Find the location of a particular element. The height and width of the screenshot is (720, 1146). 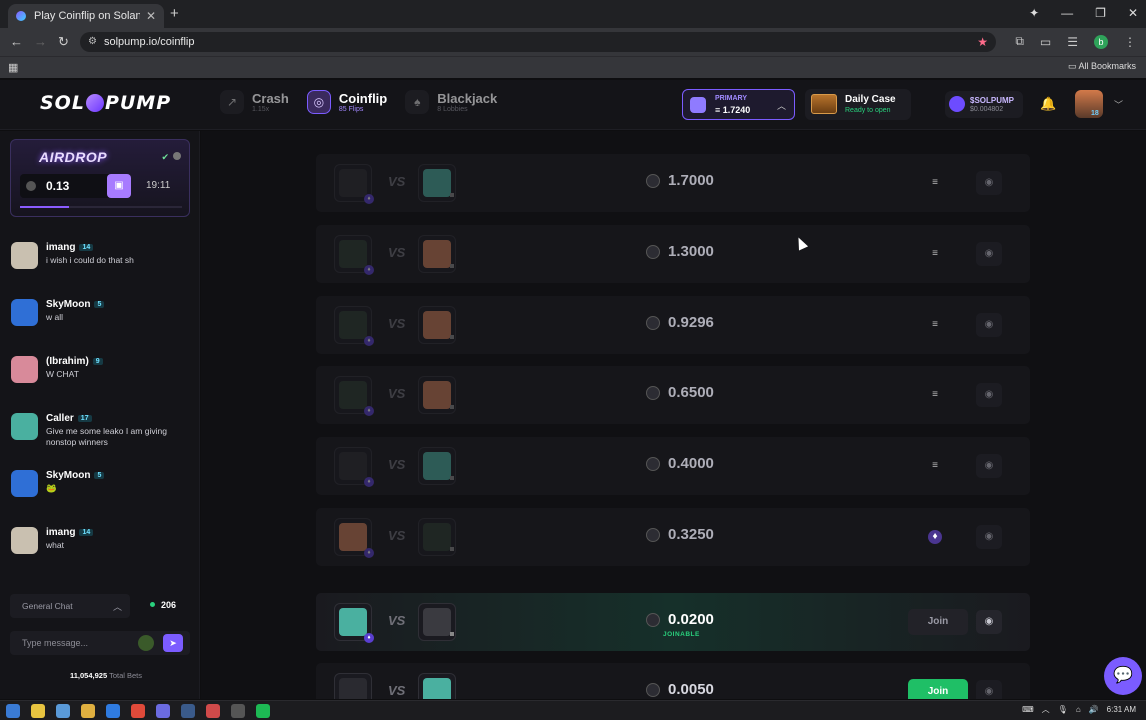

restore-icon: ❐ is located at coordinates (1100, 13).